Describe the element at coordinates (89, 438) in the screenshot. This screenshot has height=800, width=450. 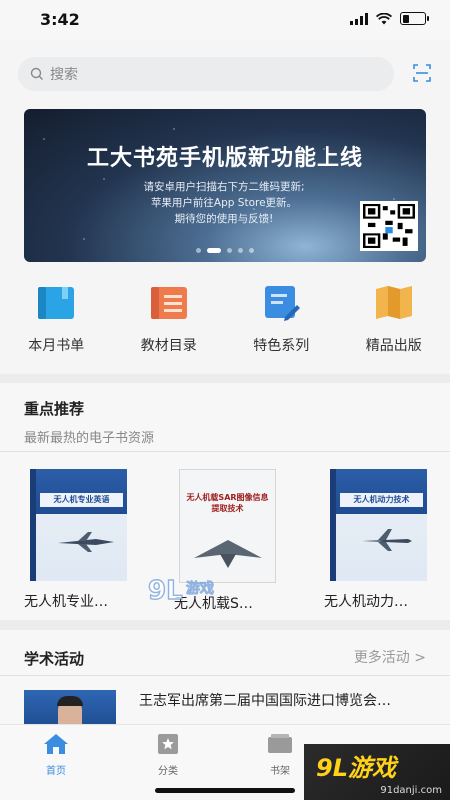
I see `section-subtitle: 最新最热的电子书资源` at that location.